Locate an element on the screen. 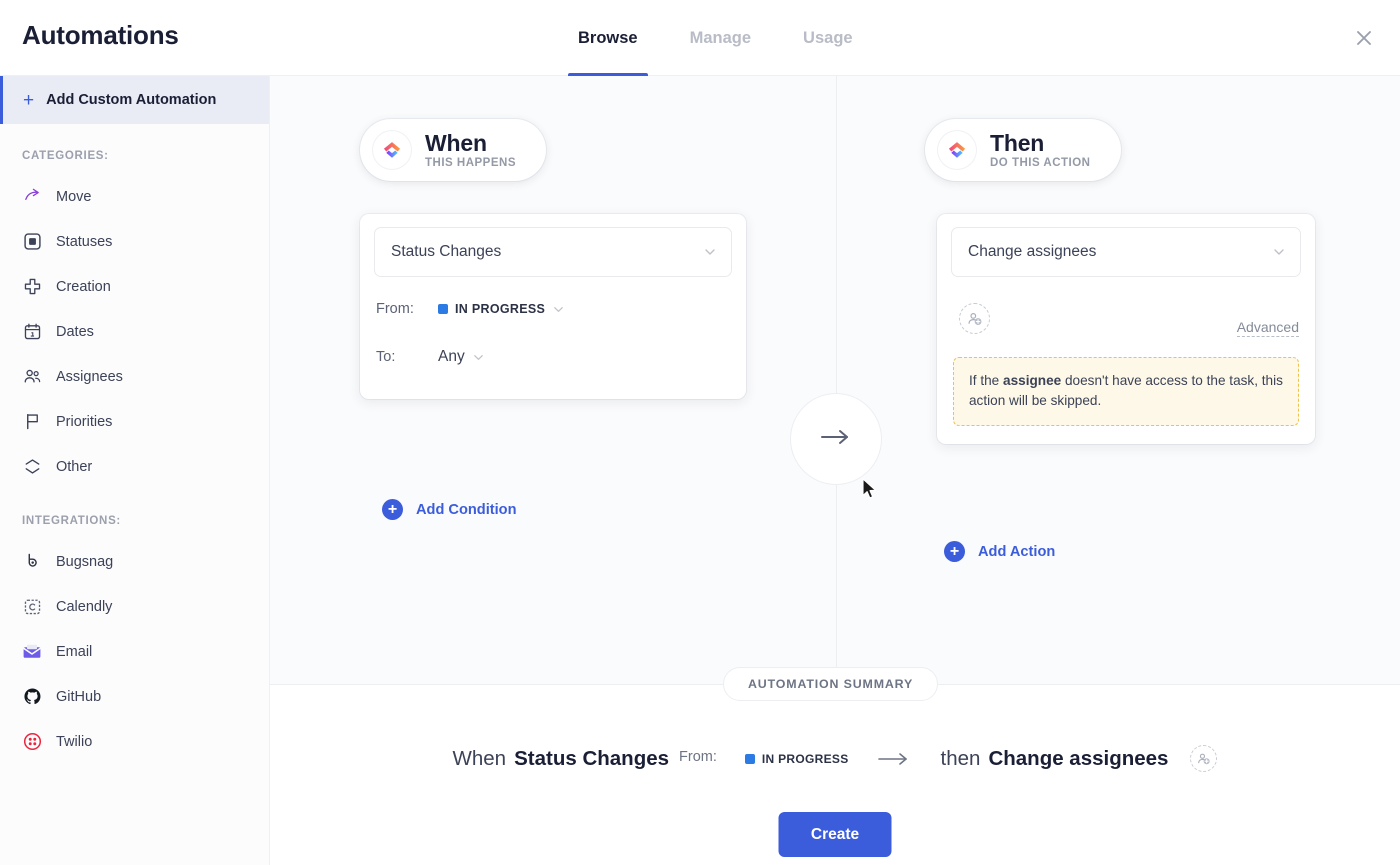 The height and width of the screenshot is (865, 1400). sidebar-item-add-custom-automation: + Add Custom Automation is located at coordinates (134, 100).